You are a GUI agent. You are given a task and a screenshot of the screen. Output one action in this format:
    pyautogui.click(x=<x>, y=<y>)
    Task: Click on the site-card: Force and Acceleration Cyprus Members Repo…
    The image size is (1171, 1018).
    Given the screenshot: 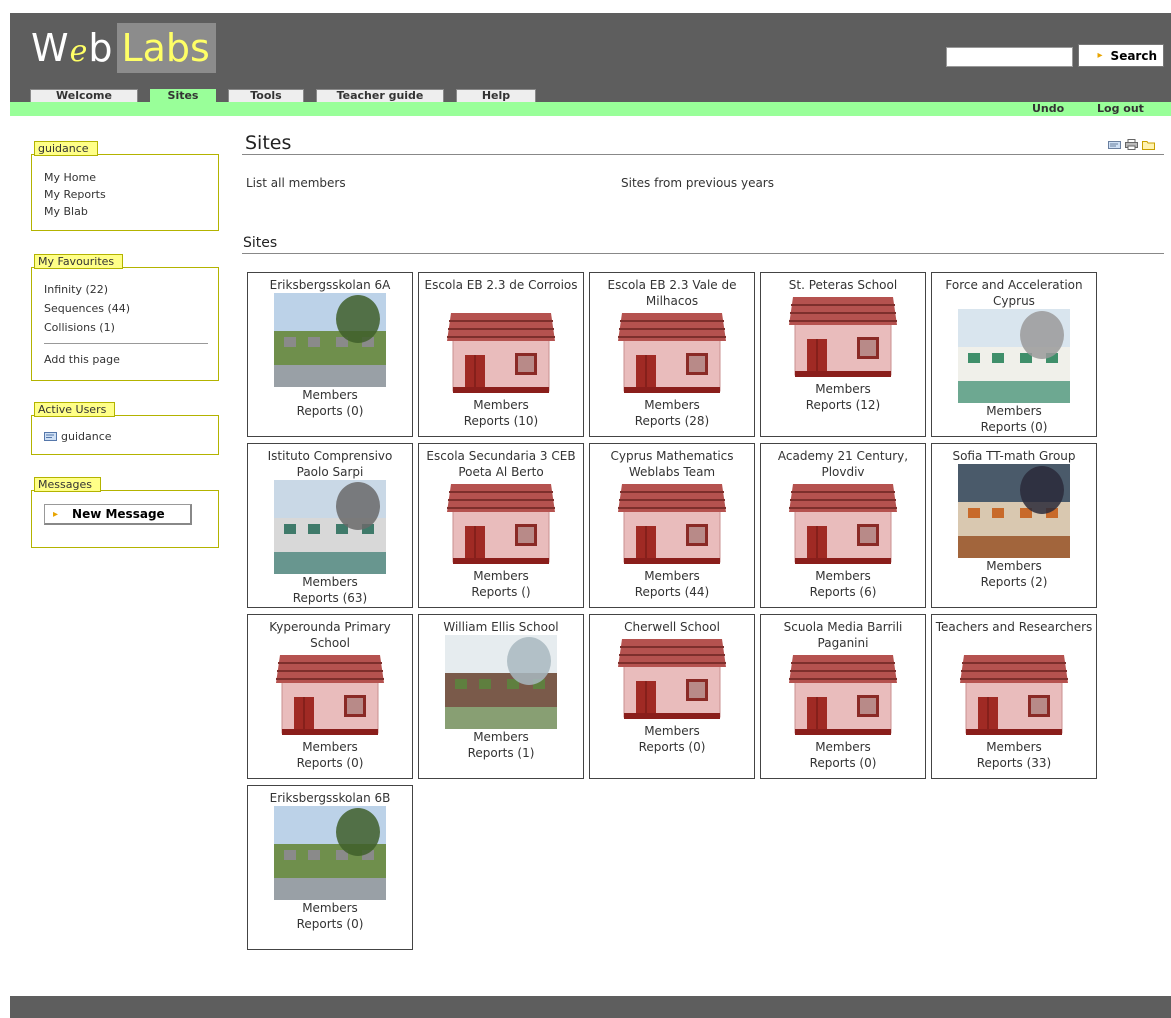 What is the action you would take?
    pyautogui.click(x=1014, y=354)
    